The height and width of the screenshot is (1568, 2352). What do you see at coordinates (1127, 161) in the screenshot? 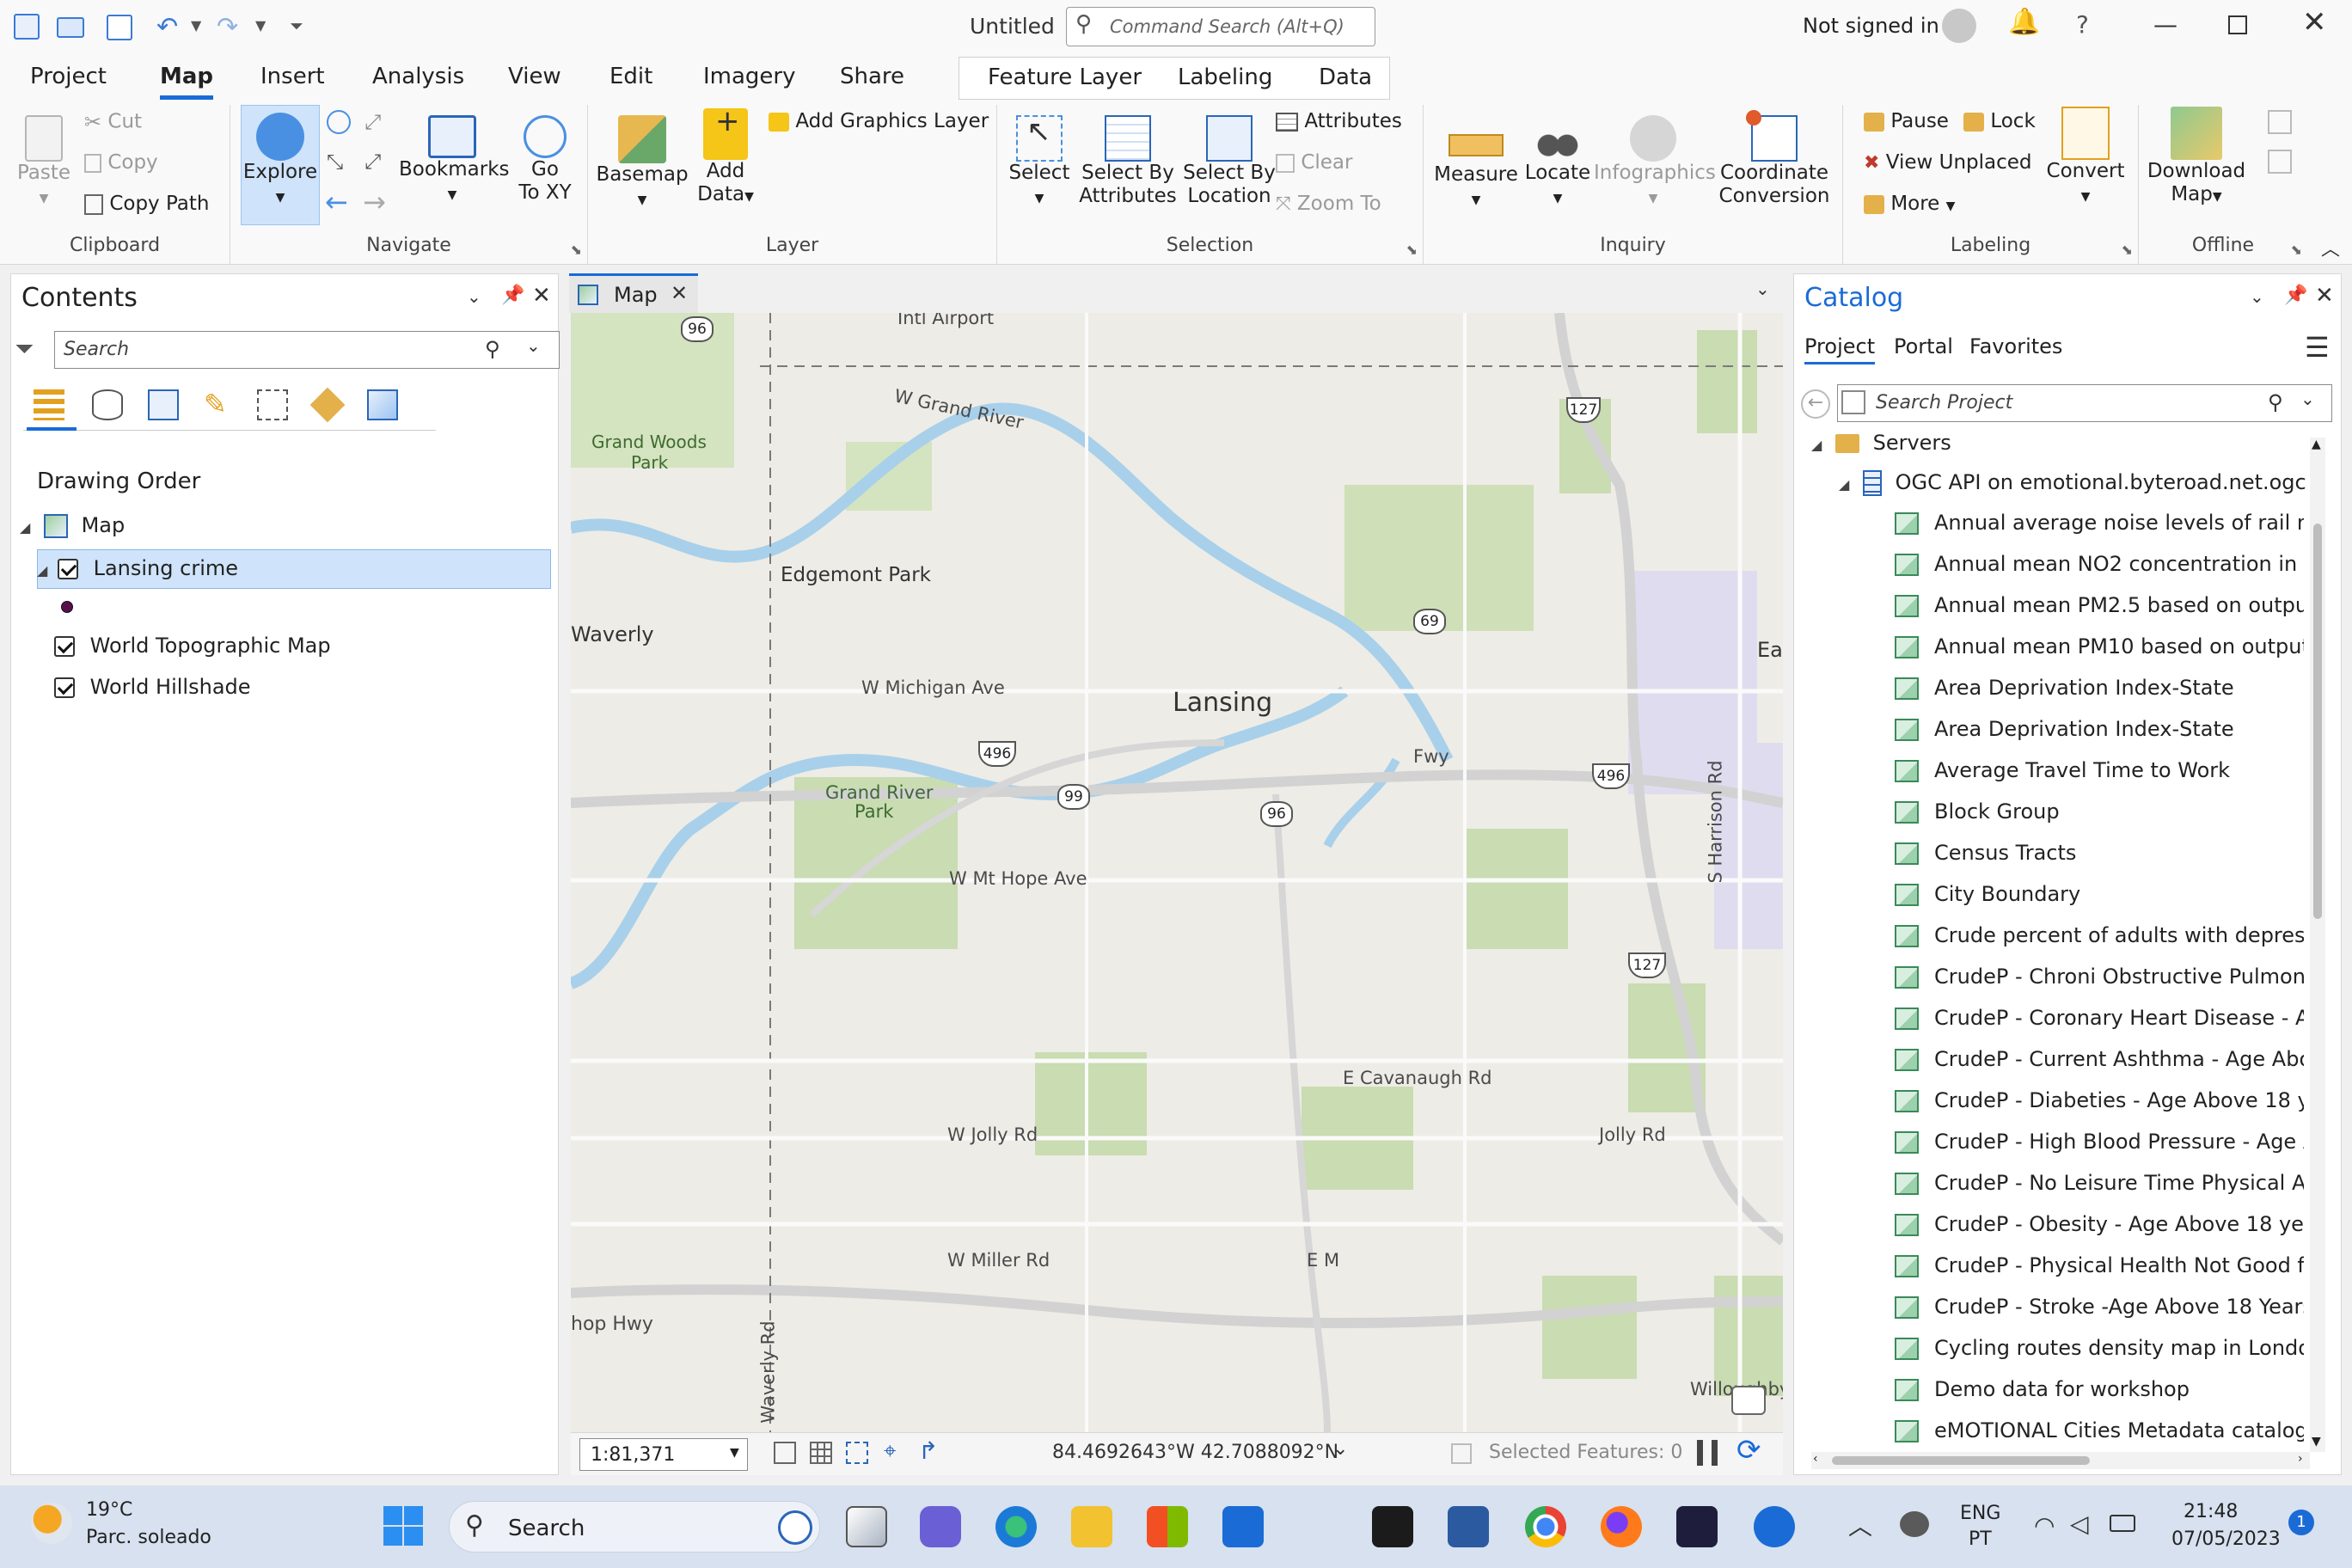
I see `select-by-attributes-button: Select By Attributes` at bounding box center [1127, 161].